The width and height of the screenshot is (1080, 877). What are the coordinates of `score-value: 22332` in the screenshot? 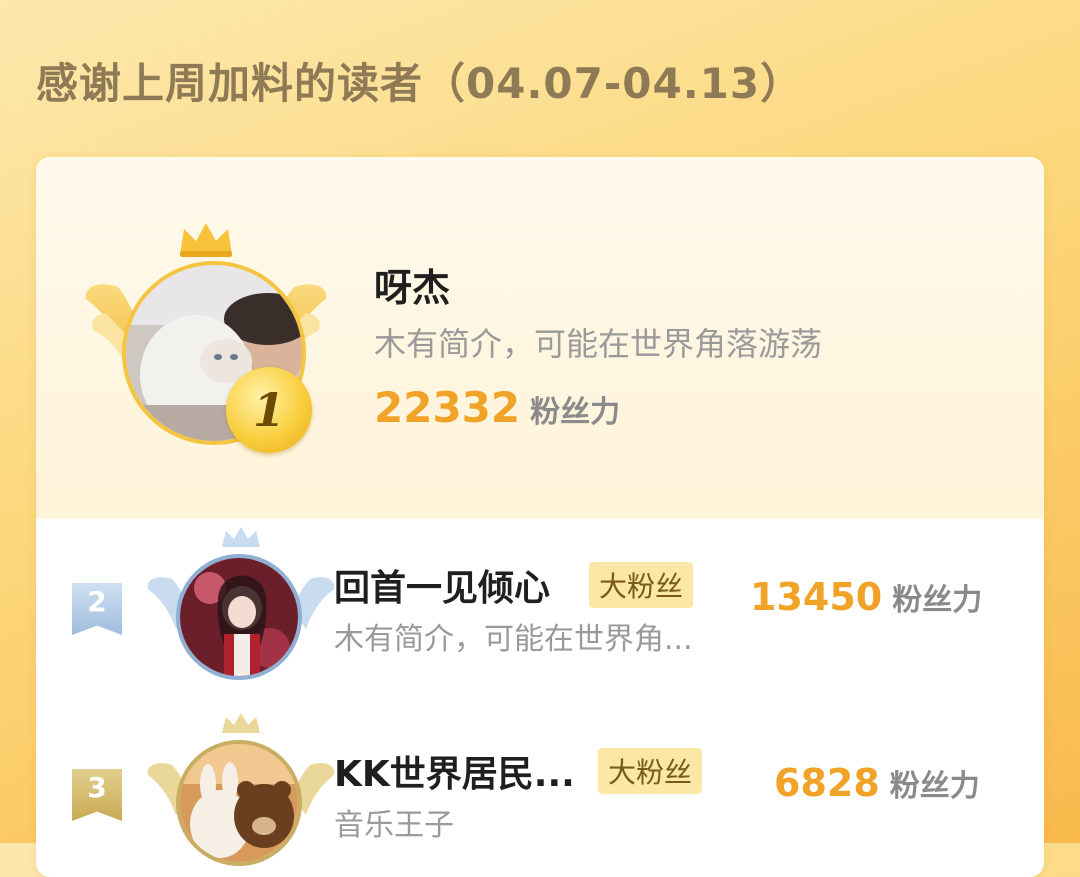 It's located at (447, 407).